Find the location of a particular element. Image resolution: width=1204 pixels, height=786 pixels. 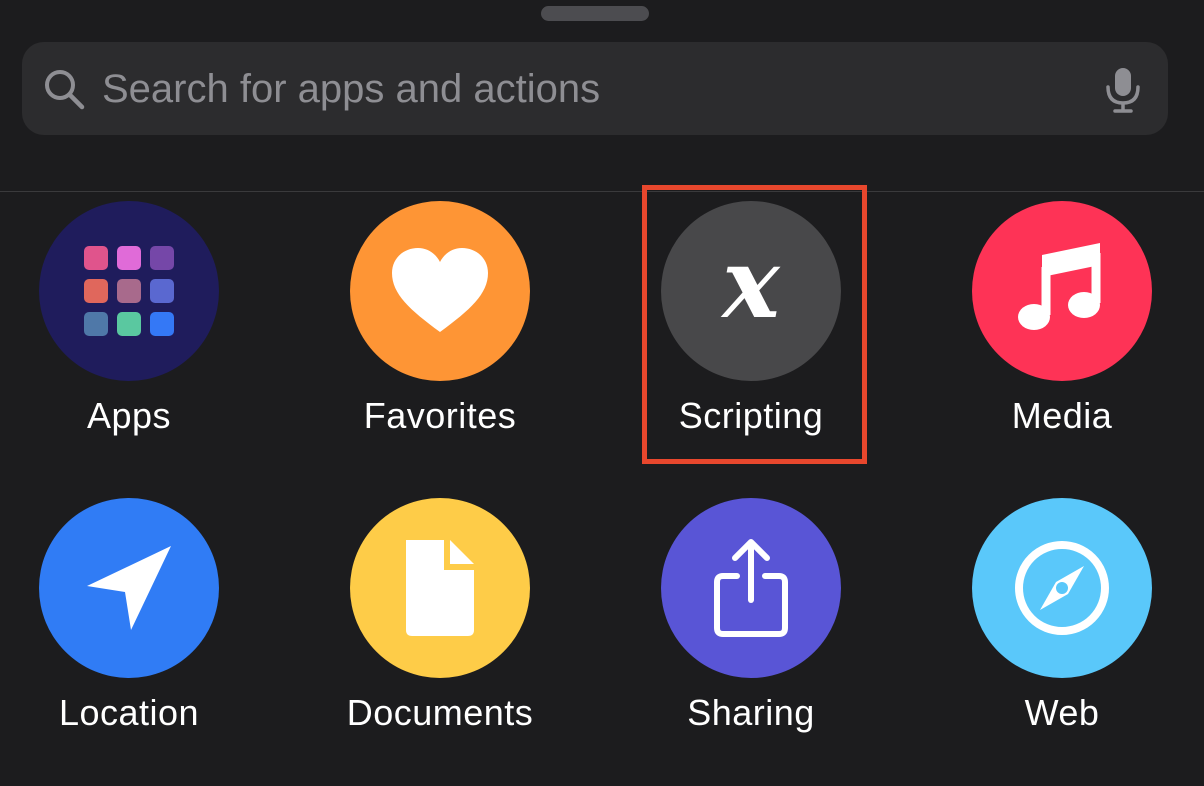

divider is located at coordinates (602, 191).